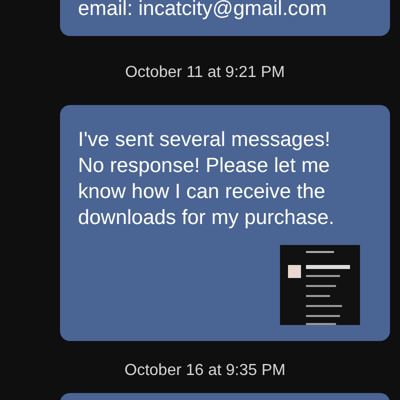 The image size is (400, 400). I want to click on message-timestamp: October 11 at 9:21 PM, so click(205, 73).